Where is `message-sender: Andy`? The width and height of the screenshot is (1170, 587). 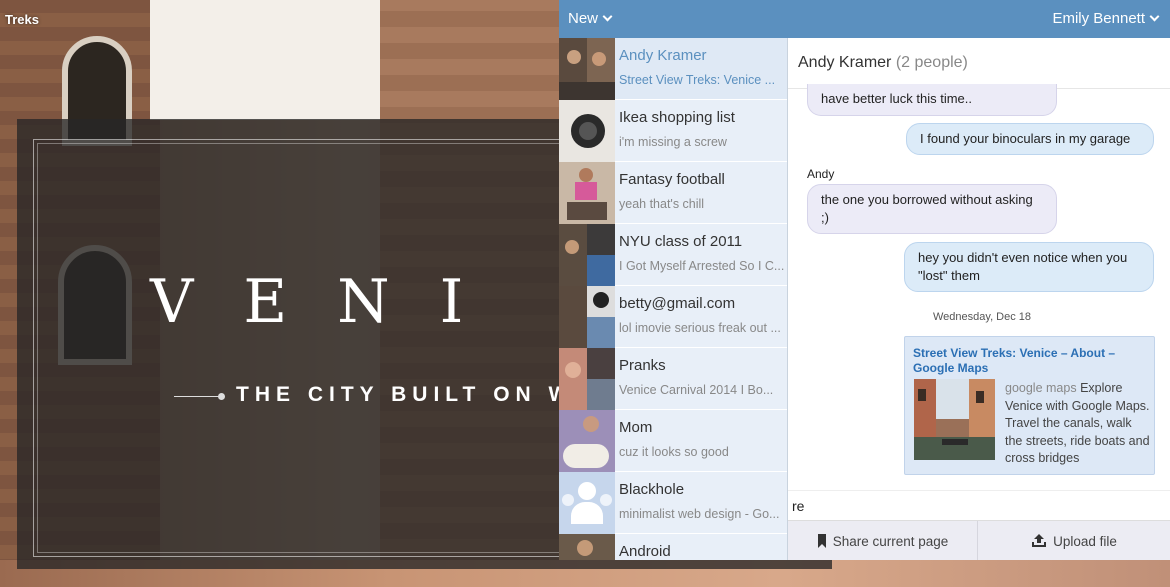 message-sender: Andy is located at coordinates (821, 174).